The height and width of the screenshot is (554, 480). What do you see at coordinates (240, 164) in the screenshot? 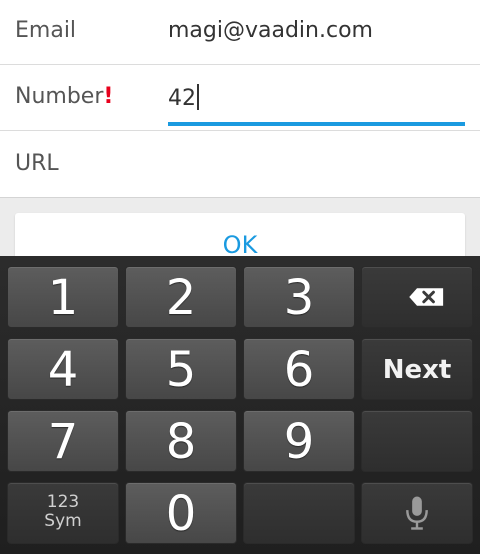
I see `url-row: URL` at bounding box center [240, 164].